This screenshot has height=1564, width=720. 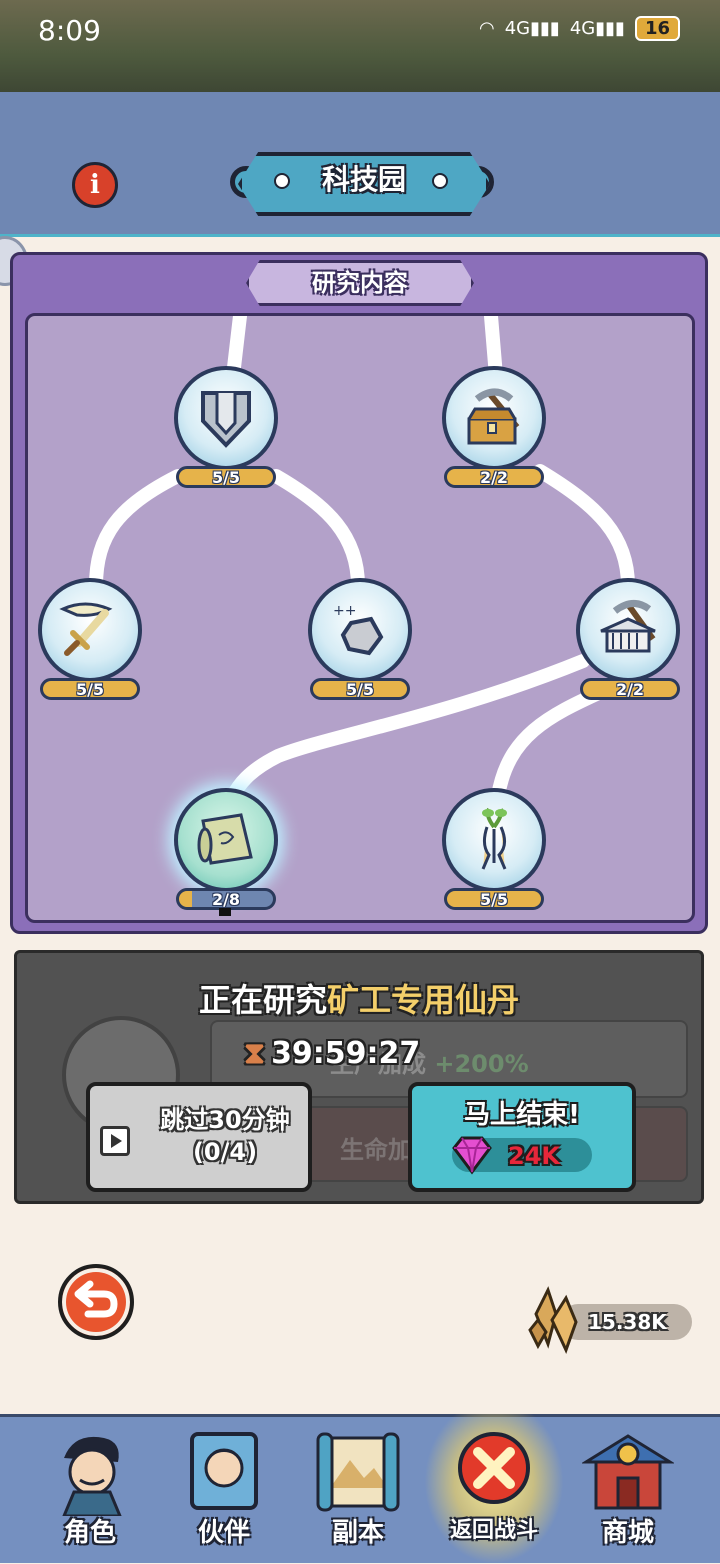 I want to click on nav-label-dungeon: 副本, so click(x=357, y=1533).